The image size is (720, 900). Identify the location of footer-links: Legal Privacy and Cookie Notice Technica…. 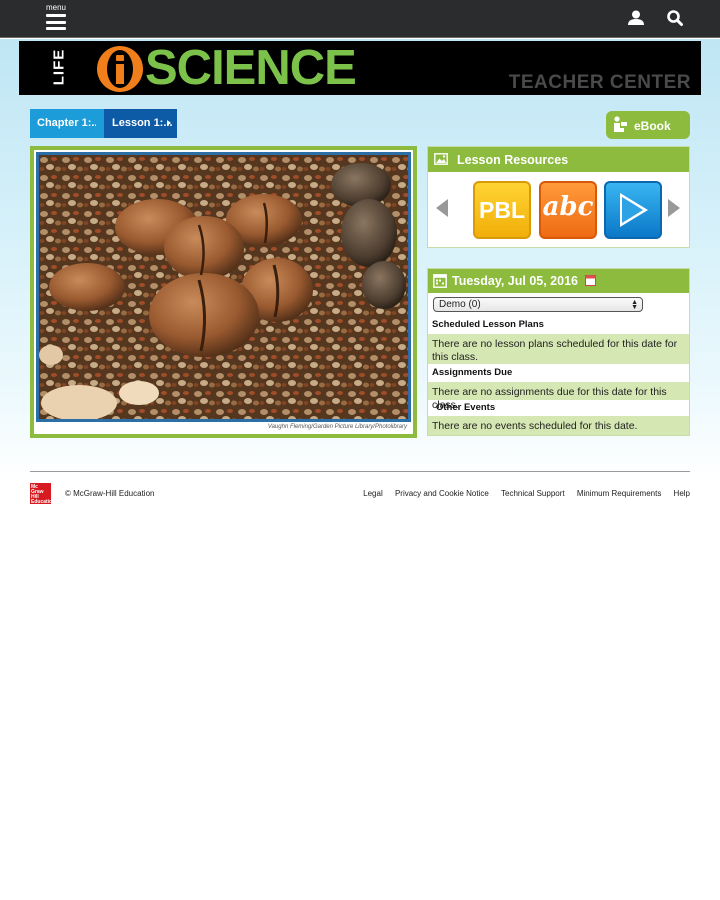
(521, 493).